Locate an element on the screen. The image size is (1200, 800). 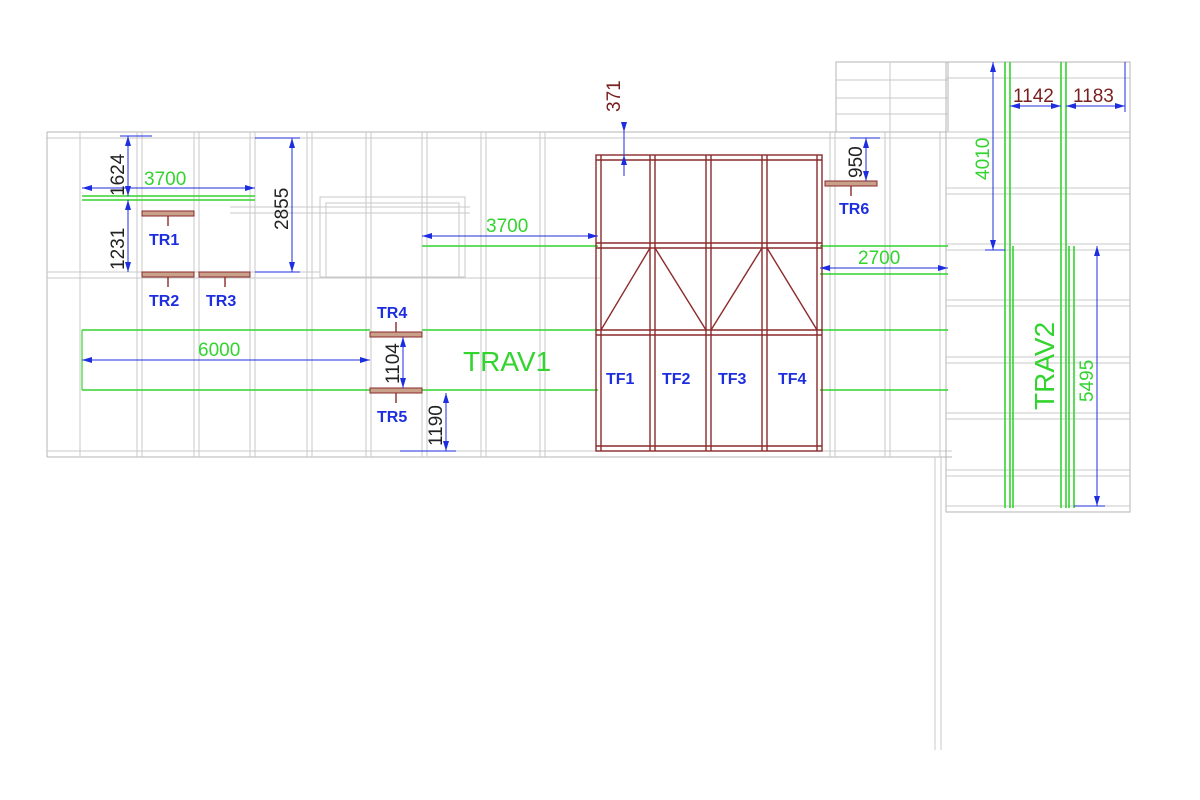
dim-label-1190: 1190 is located at coordinates (436, 425).